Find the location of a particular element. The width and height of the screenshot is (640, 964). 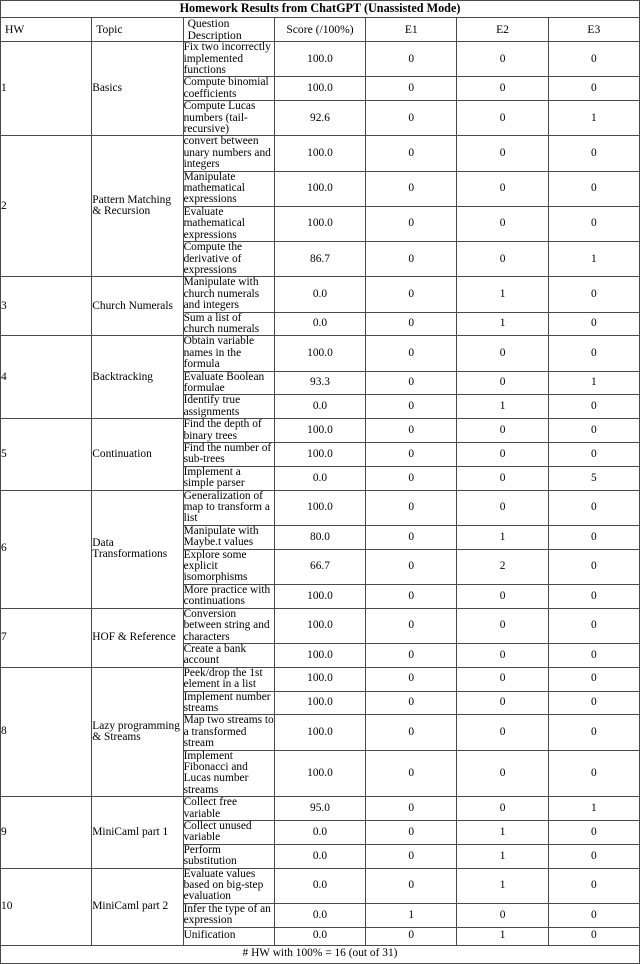

hw-number-cell: 6 is located at coordinates (46, 549).